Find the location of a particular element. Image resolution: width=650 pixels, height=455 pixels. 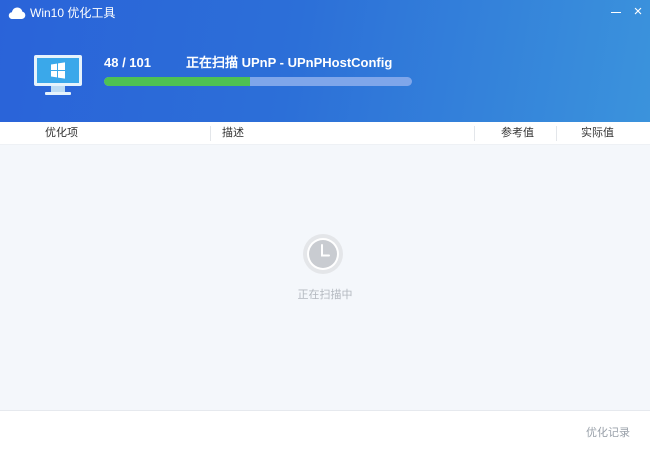

column-header-description: 描述 is located at coordinates (233, 133).